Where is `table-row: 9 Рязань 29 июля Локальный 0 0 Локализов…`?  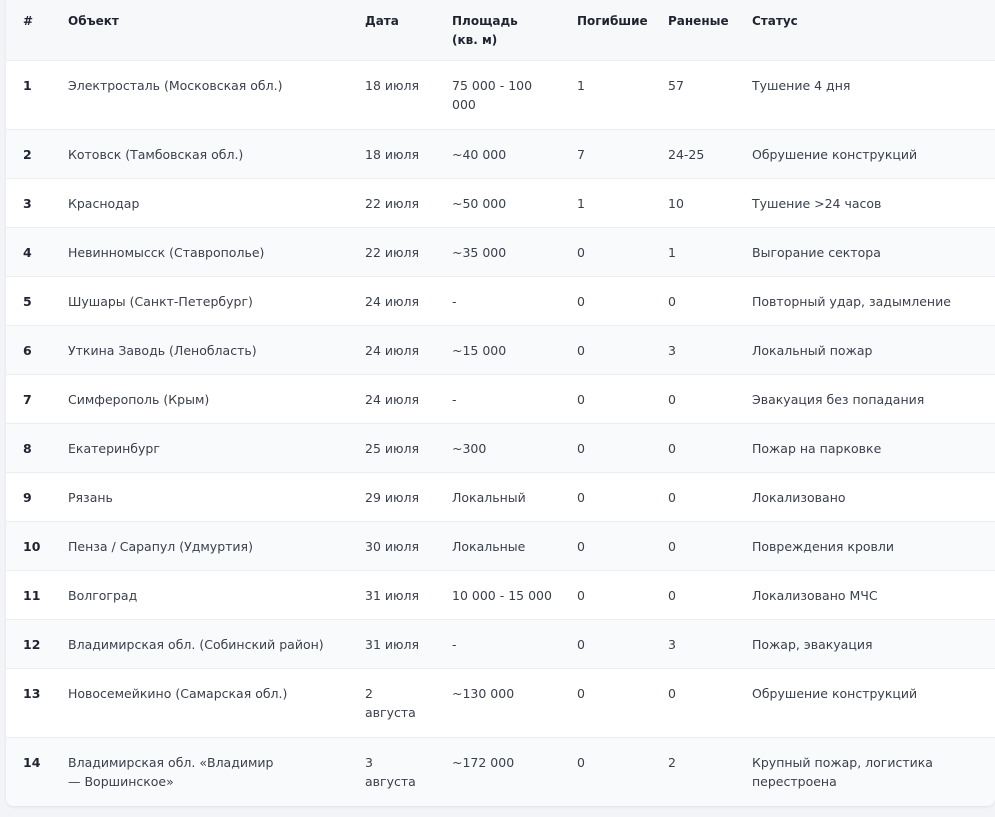
table-row: 9 Рязань 29 июля Локальный 0 0 Локализов… is located at coordinates (500, 496).